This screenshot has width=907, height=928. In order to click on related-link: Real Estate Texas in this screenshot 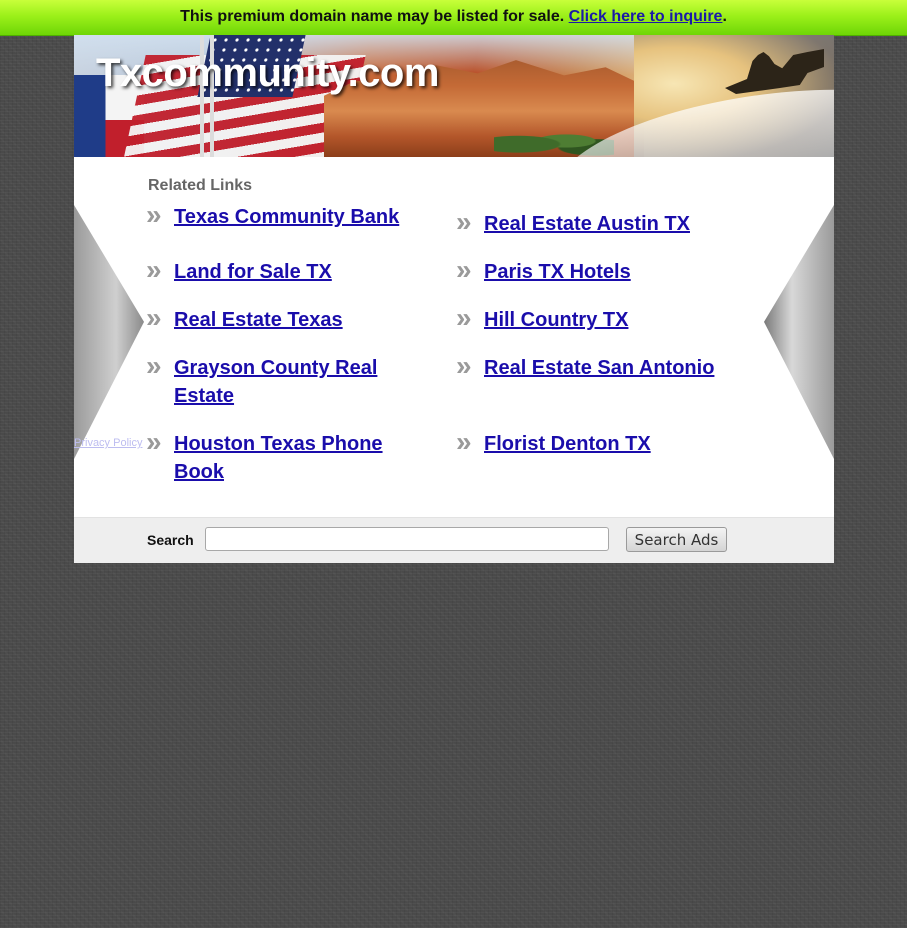, I will do `click(294, 320)`.